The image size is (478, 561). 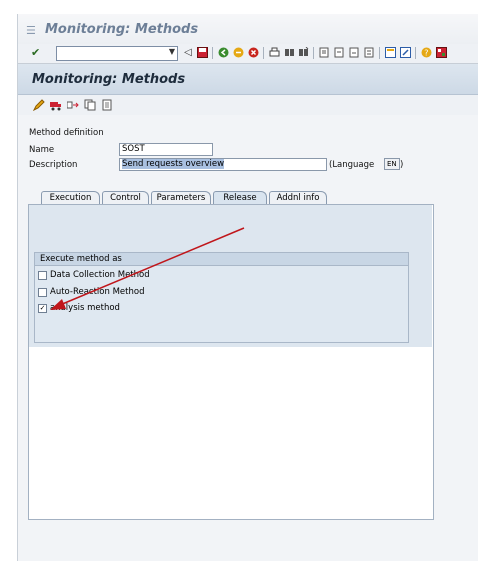 What do you see at coordinates (147, 268) in the screenshot?
I see `annotation-arrow` at bounding box center [147, 268].